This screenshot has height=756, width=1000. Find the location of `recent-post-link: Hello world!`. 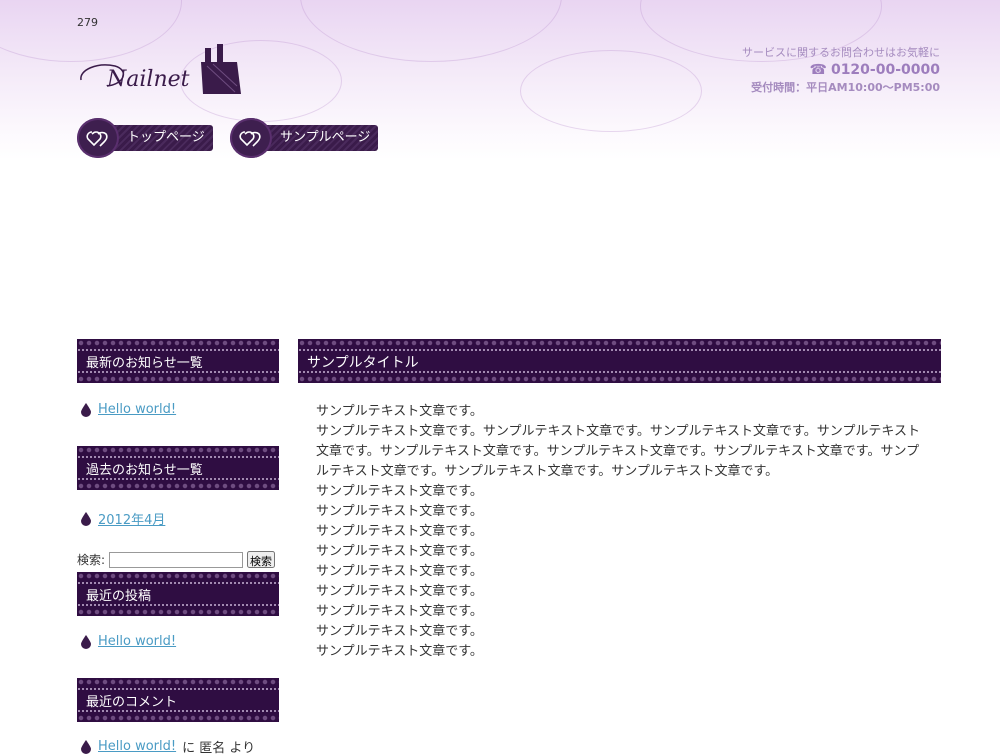

recent-post-link: Hello world! is located at coordinates (137, 641).